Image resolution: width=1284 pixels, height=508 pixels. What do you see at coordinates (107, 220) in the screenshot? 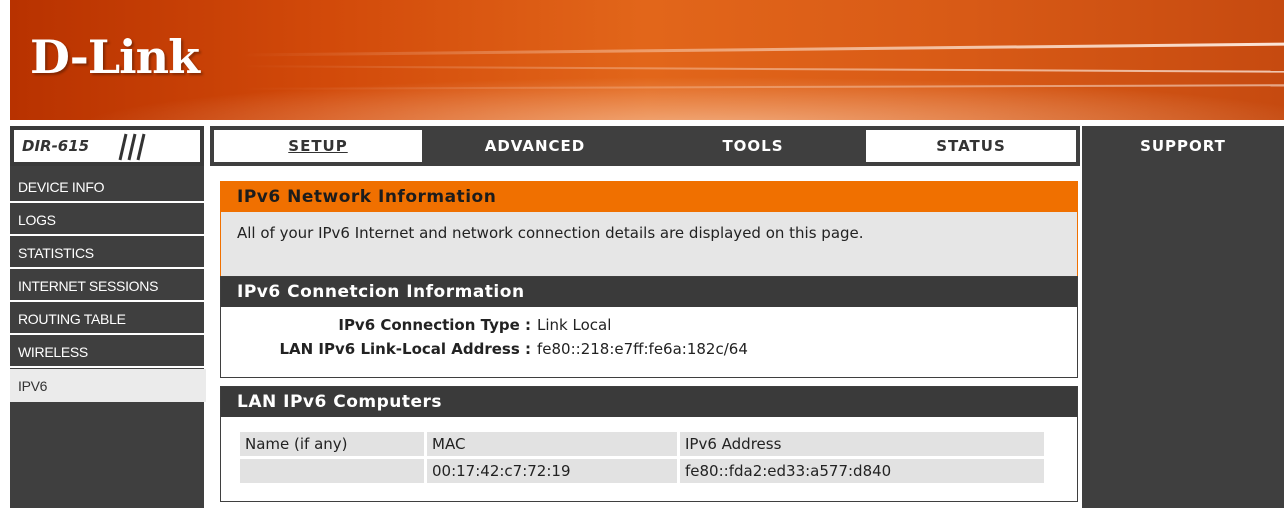
I see `sidebar-item-logs: LOGS` at bounding box center [107, 220].